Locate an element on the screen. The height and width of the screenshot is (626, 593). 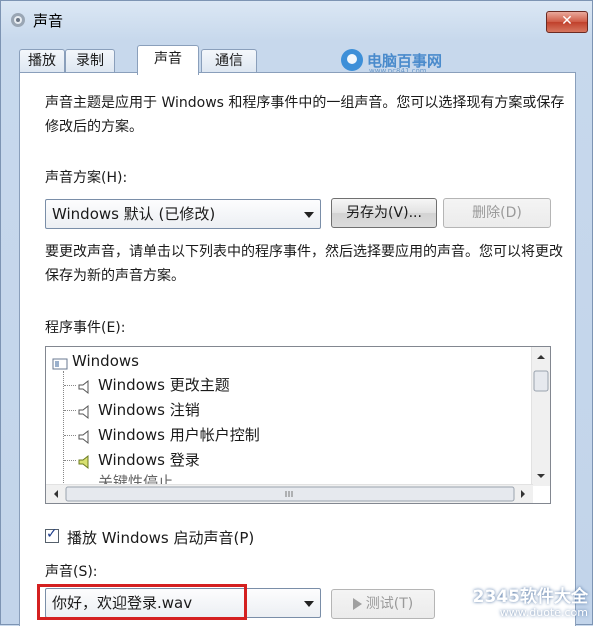
speaker-settings-icon is located at coordinates (18, 20).